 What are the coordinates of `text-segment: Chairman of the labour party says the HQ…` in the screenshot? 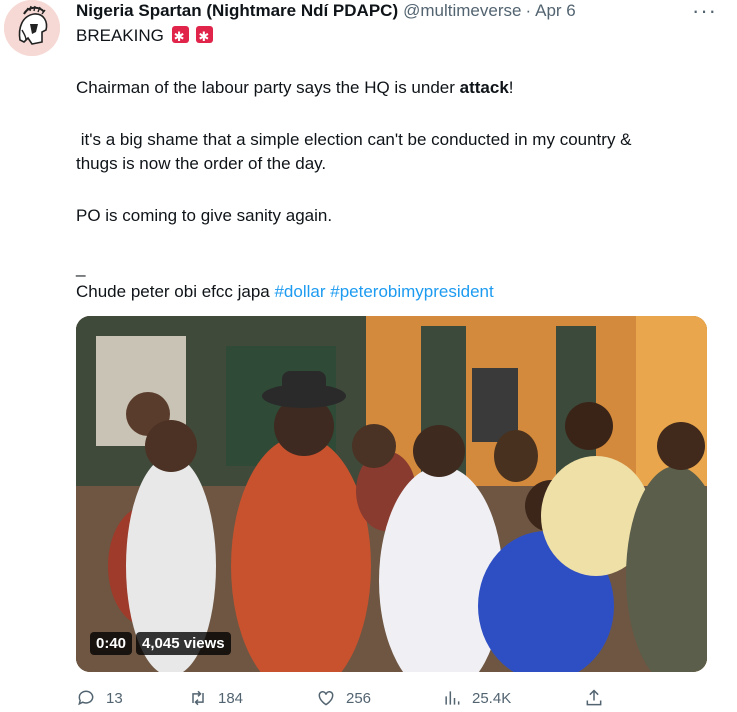 It's located at (268, 87).